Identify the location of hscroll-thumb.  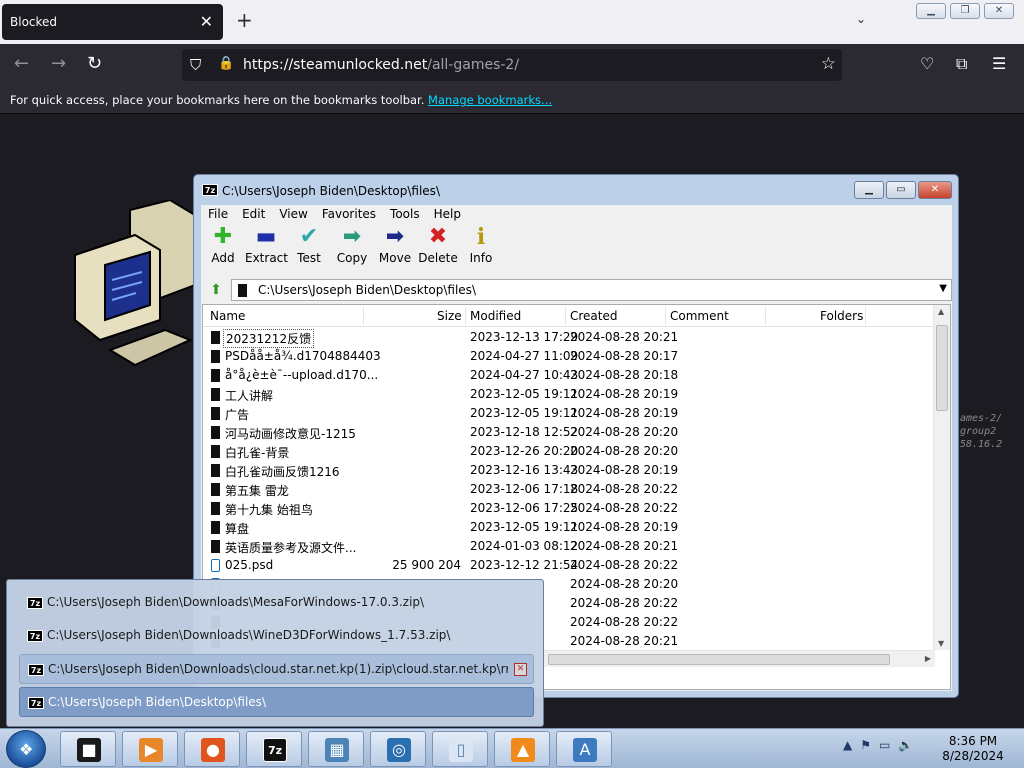
(719, 659).